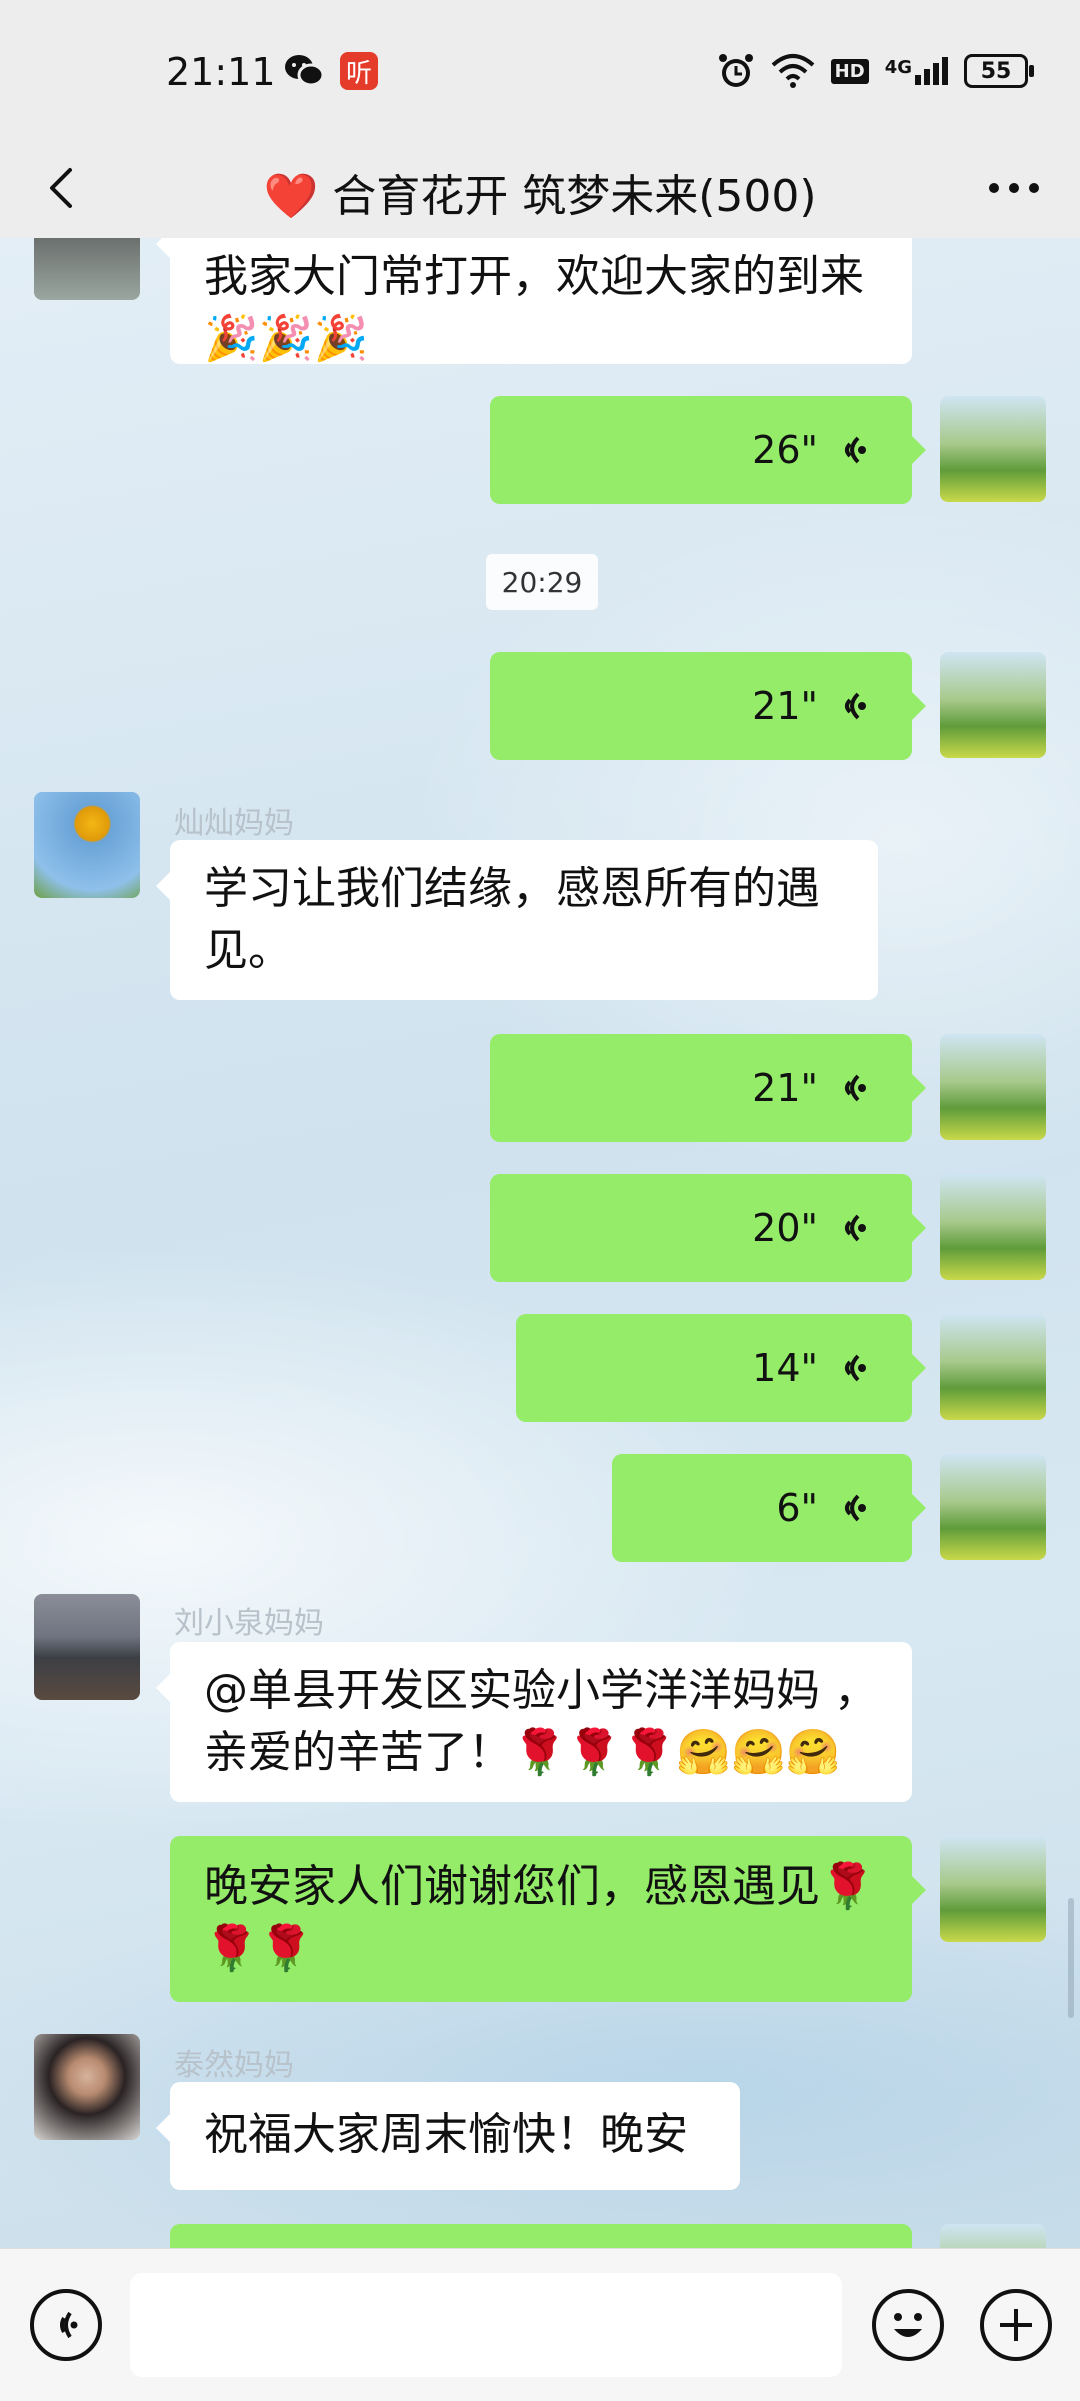 Image resolution: width=1080 pixels, height=2401 pixels. What do you see at coordinates (793, 71) in the screenshot?
I see `wifi-icon` at bounding box center [793, 71].